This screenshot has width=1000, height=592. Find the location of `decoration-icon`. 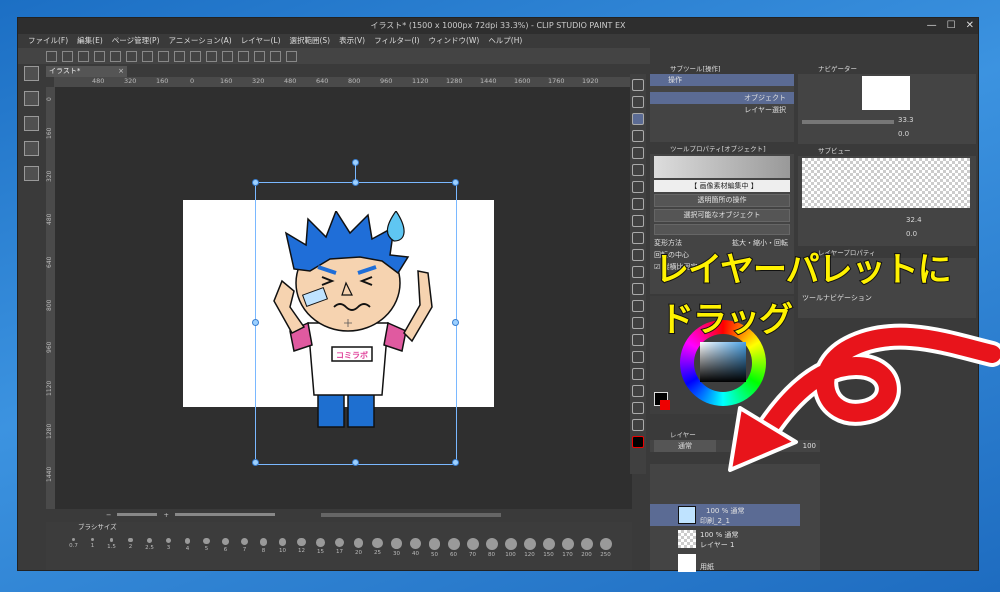

decoration-icon is located at coordinates (638, 272).